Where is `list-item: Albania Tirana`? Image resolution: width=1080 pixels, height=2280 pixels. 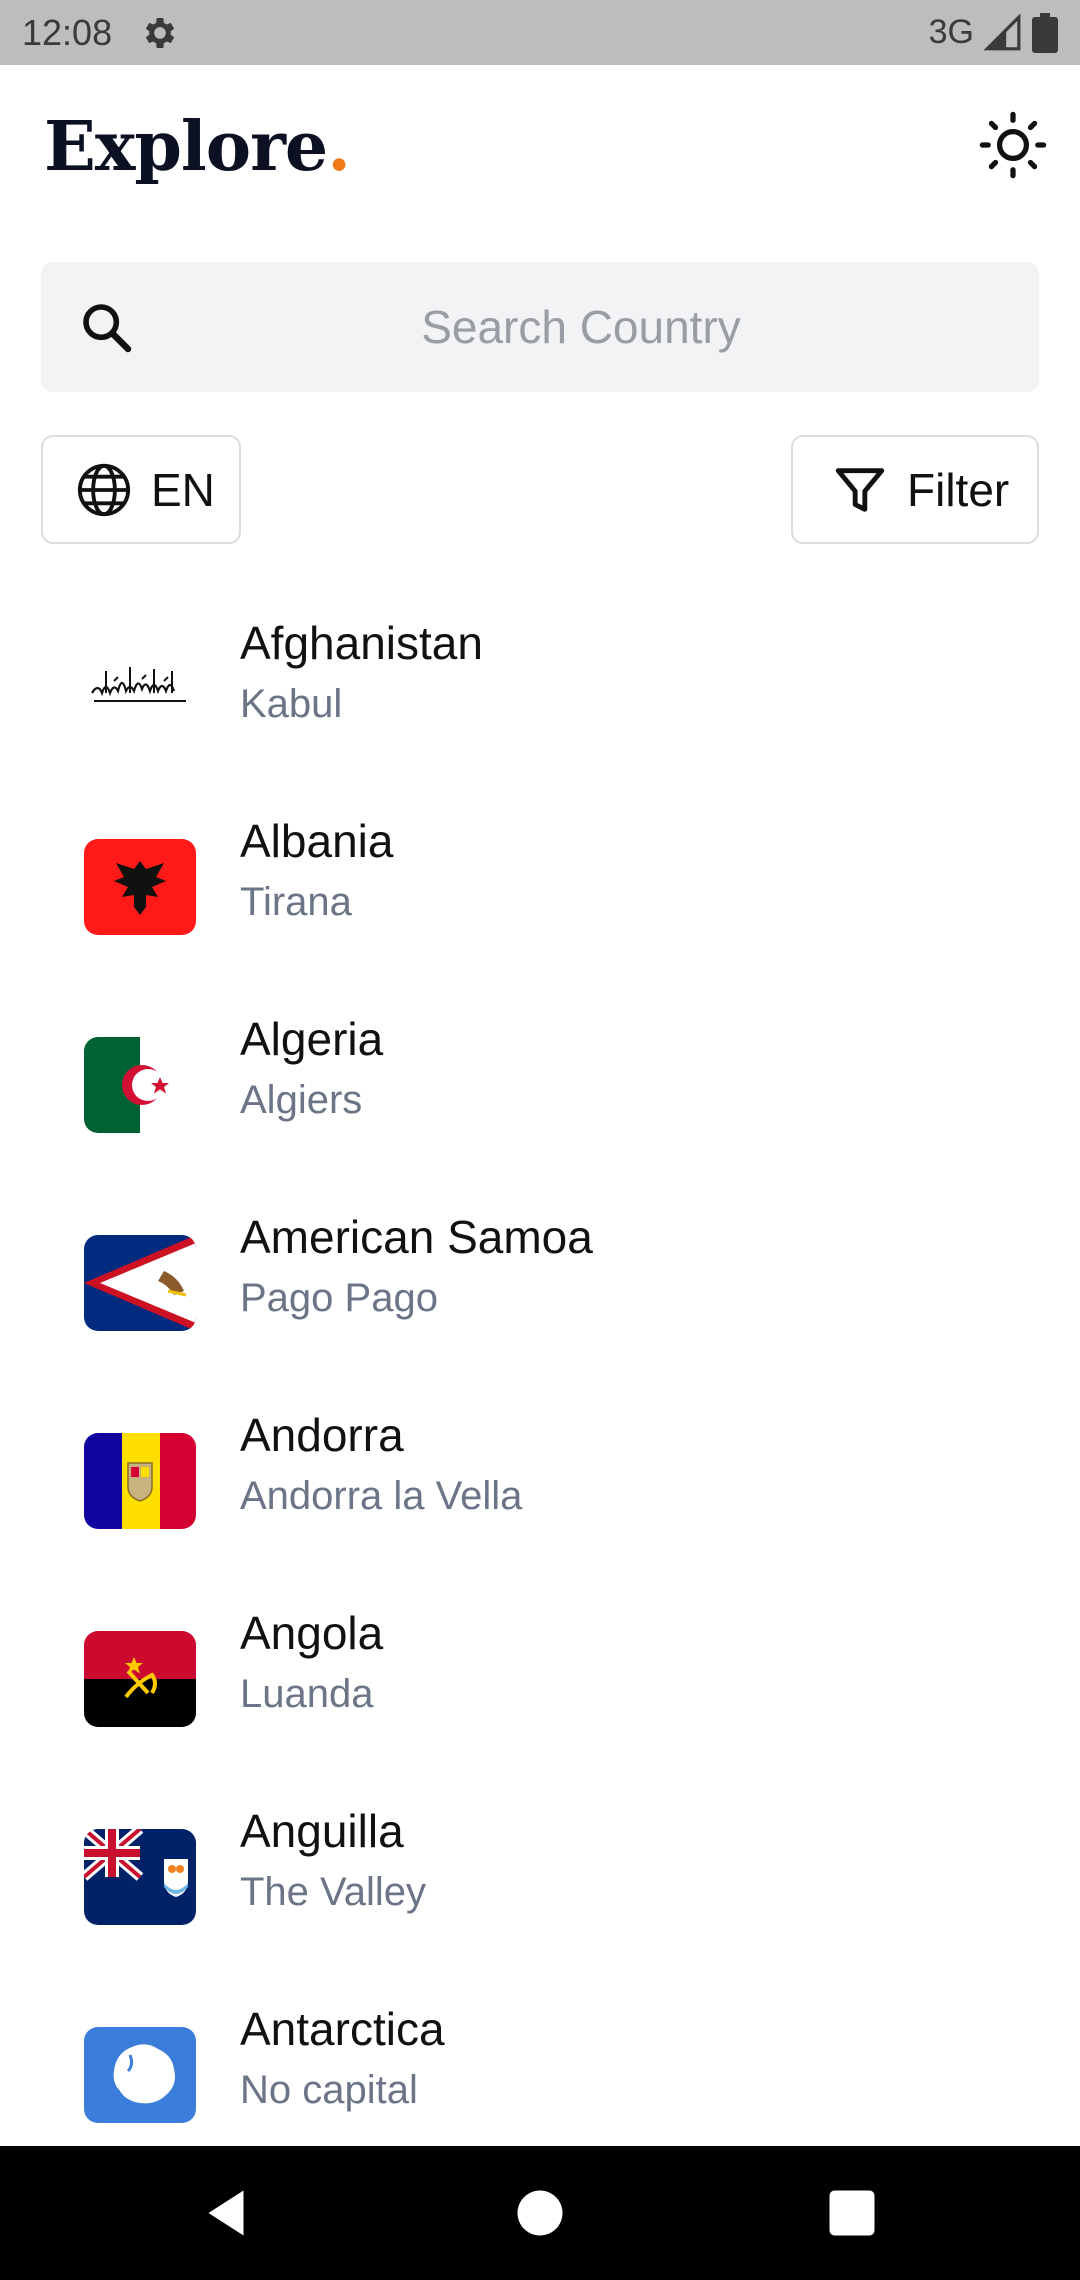 list-item: Albania Tirana is located at coordinates (540, 895).